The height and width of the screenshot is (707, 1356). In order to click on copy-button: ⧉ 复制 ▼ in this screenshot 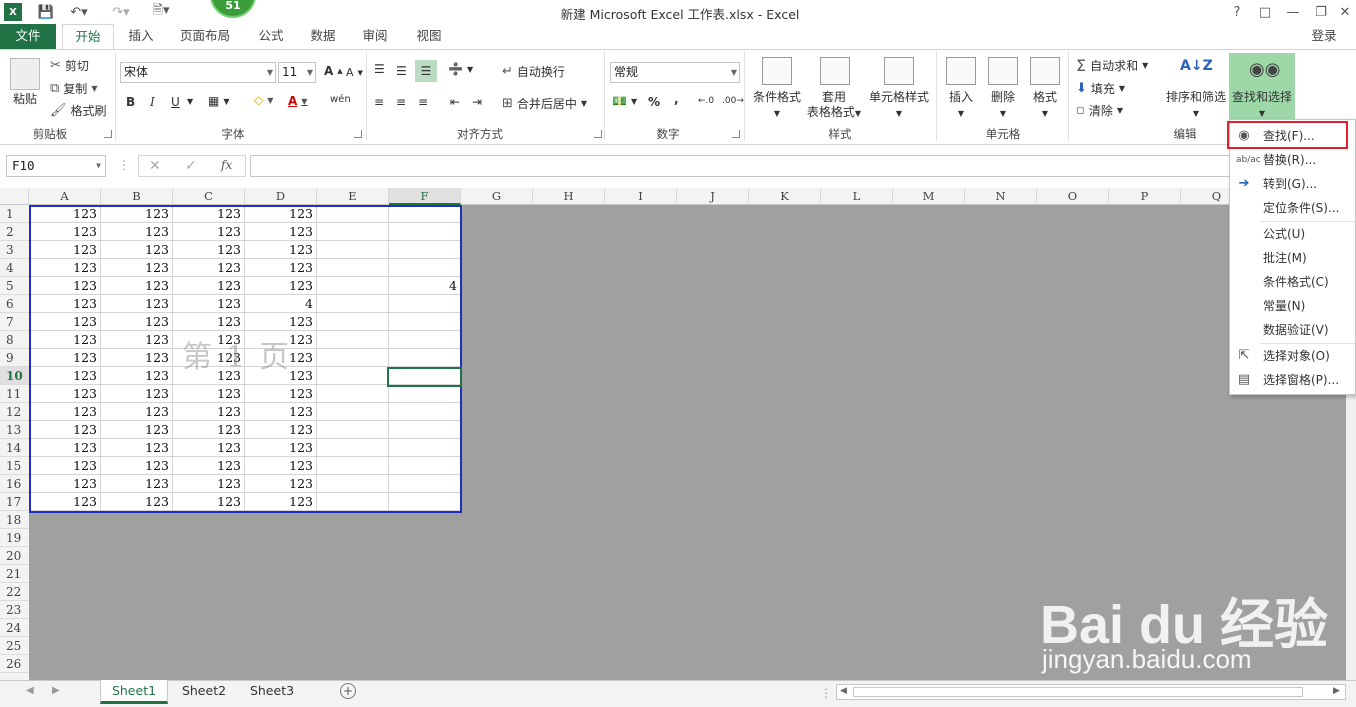, I will do `click(73, 88)`.